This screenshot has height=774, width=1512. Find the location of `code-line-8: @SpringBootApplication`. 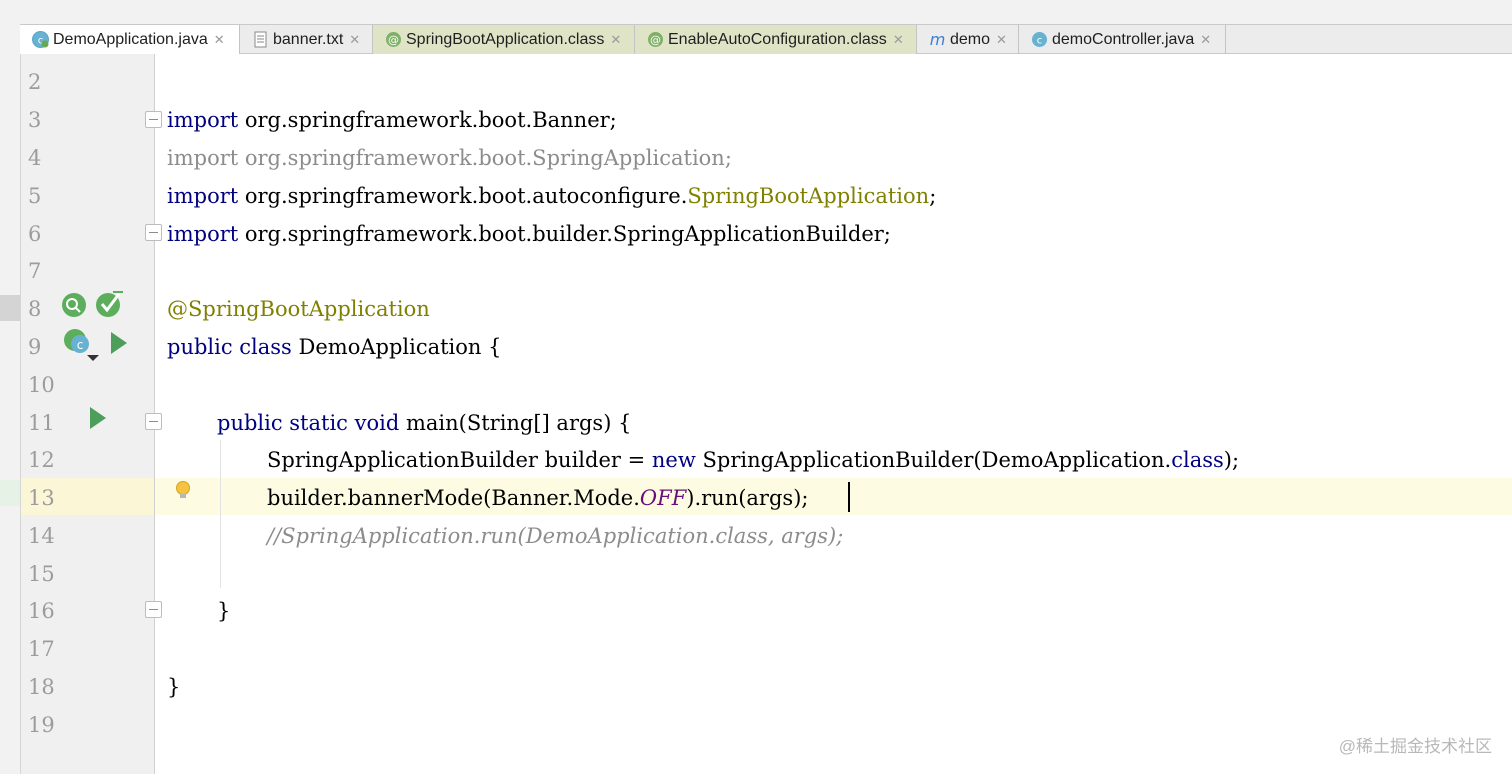

code-line-8: @SpringBootApplication is located at coordinates (298, 309).